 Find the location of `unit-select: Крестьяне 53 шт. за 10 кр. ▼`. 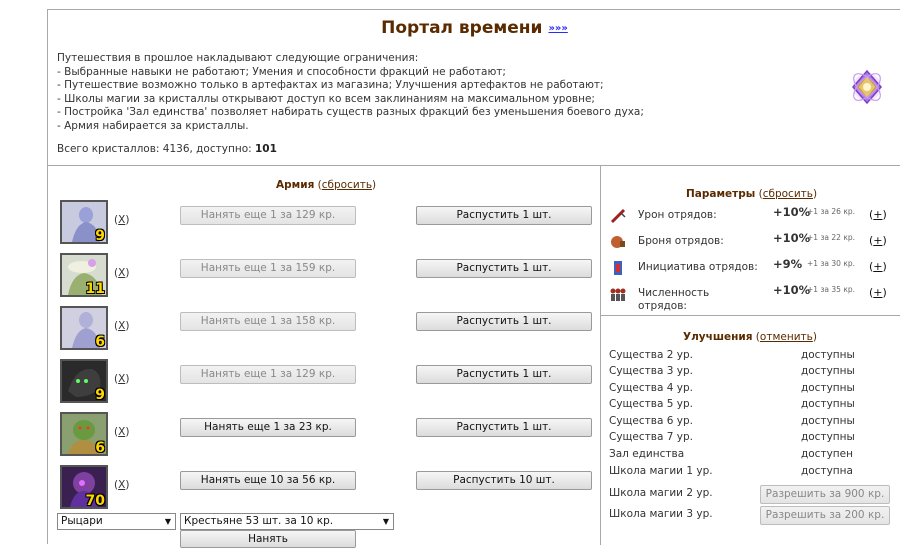

unit-select: Крестьяне 53 шт. за 10 кр. ▼ is located at coordinates (287, 521).